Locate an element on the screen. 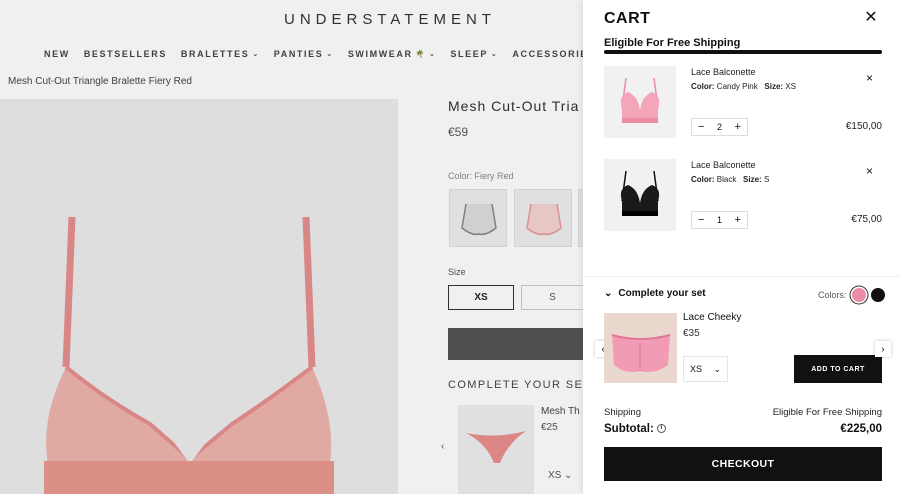  chevron-right-icon: › is located at coordinates (883, 349).